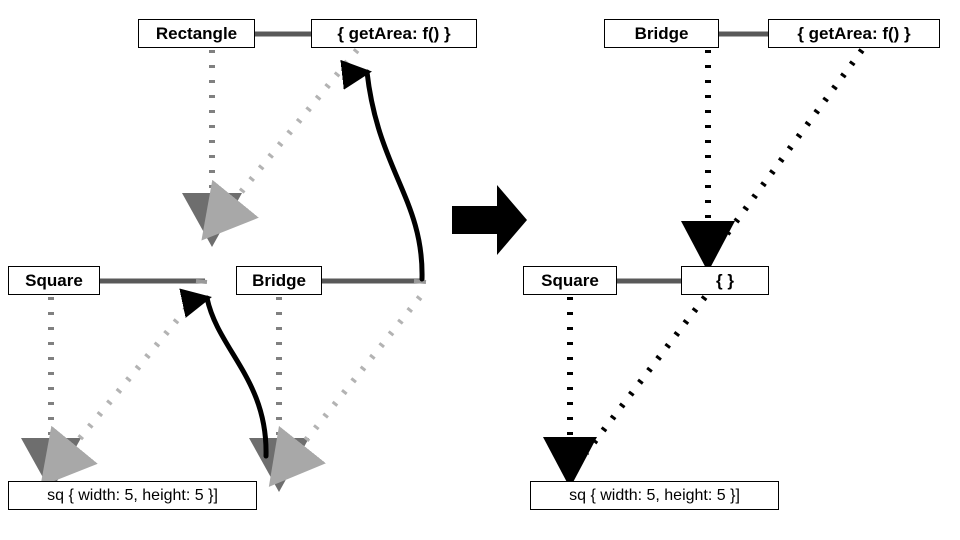 The width and height of the screenshot is (960, 540). I want to click on node-bridge-prototype-label: { getArea: f() }, so click(854, 33).